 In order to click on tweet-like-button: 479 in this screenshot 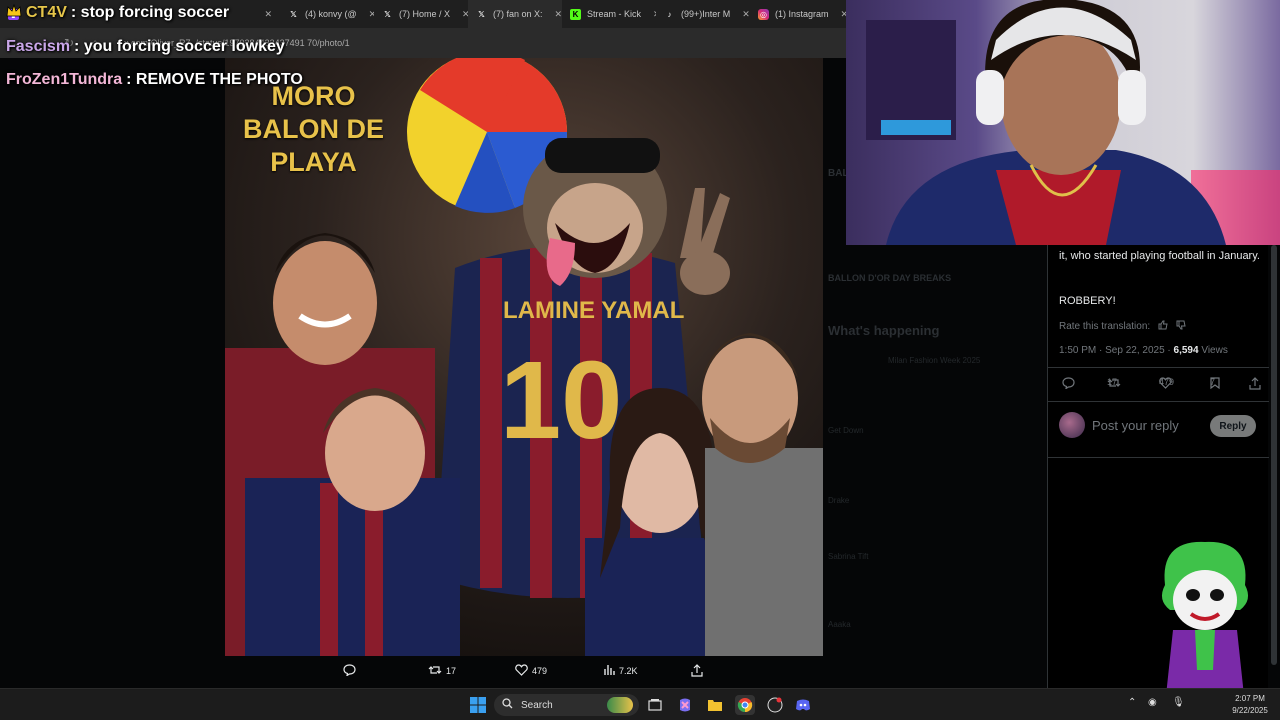, I will do `click(1166, 383)`.